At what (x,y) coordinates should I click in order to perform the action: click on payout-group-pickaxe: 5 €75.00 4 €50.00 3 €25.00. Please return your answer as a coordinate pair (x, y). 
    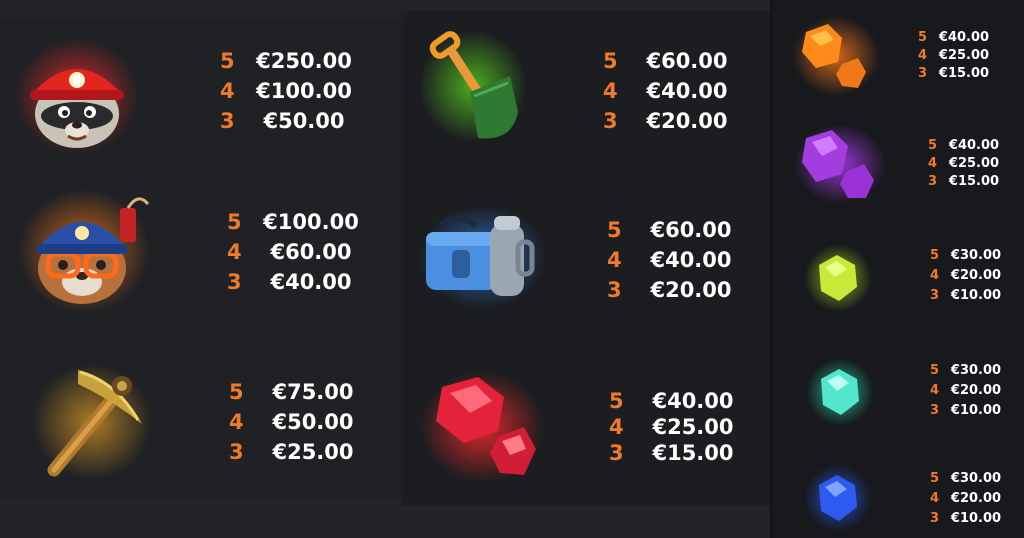
    Looking at the image, I should click on (296, 422).